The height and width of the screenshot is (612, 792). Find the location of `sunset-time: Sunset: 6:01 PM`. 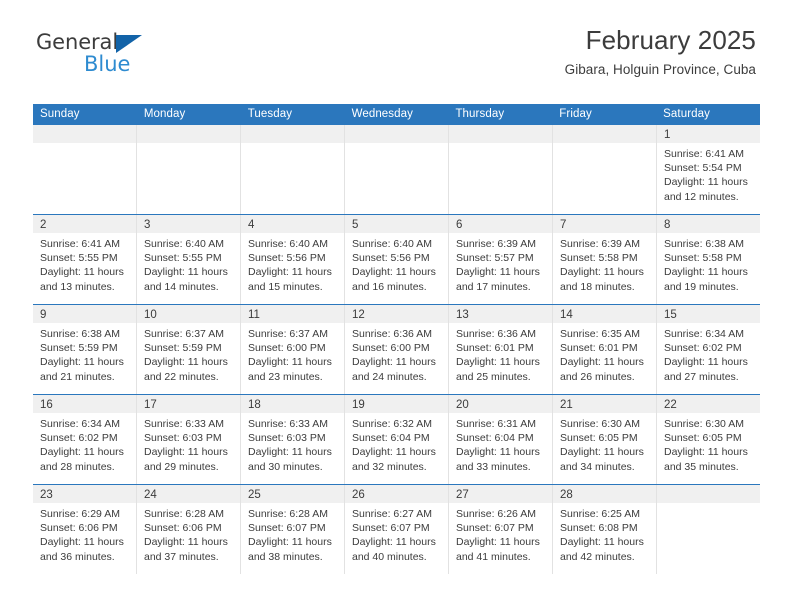

sunset-time: Sunset: 6:01 PM is located at coordinates (495, 348).